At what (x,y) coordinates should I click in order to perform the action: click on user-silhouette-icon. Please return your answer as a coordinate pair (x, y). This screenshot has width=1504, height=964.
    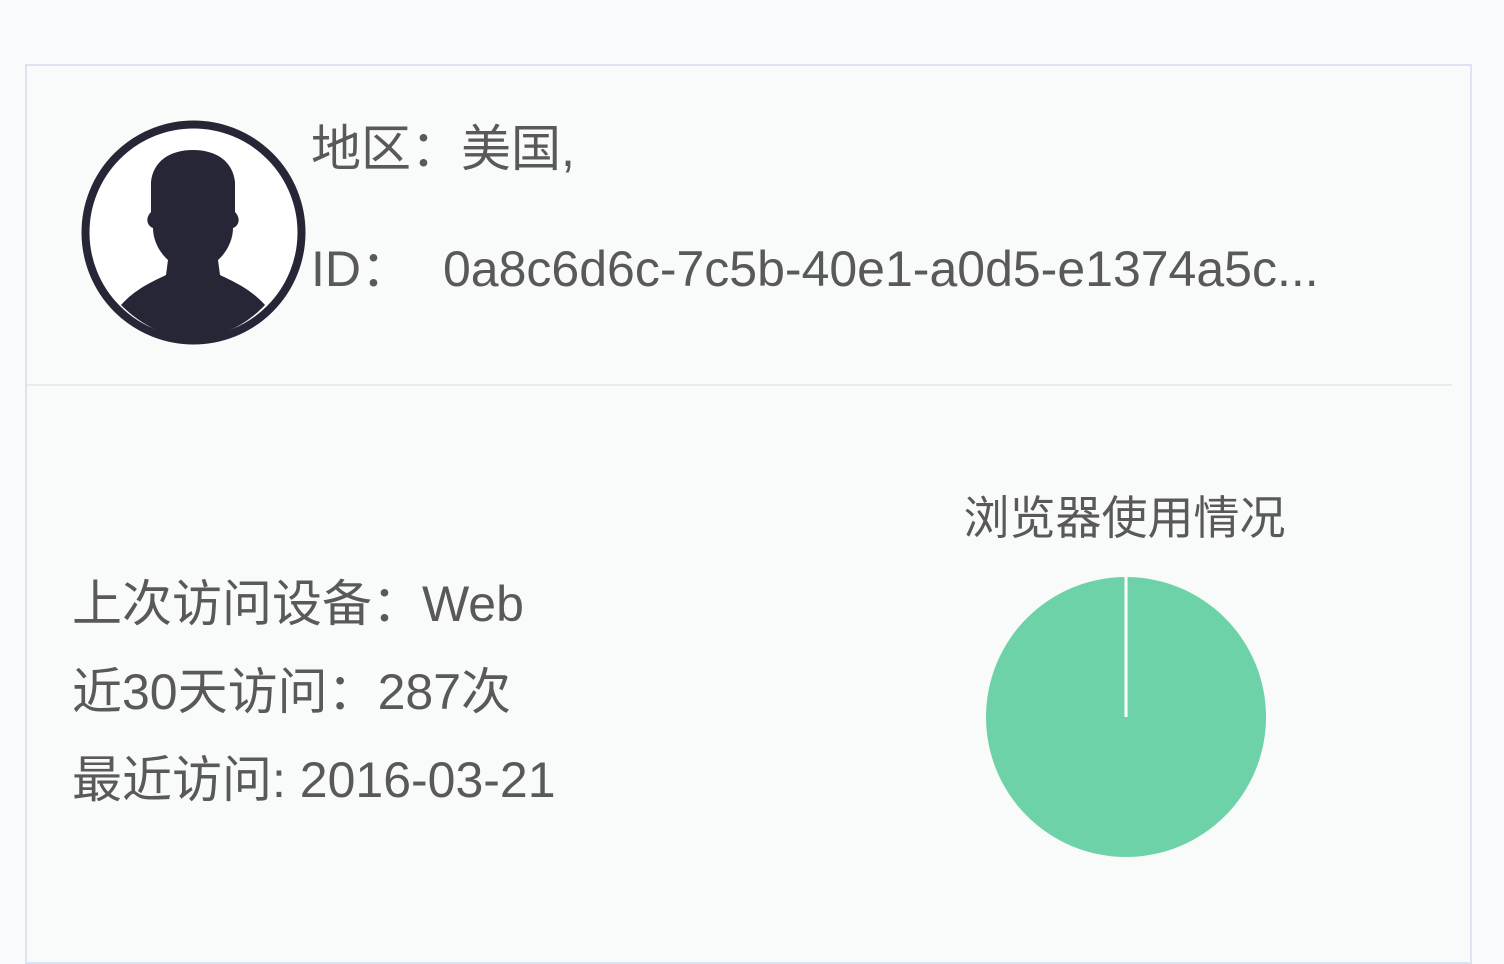
    Looking at the image, I should click on (193, 232).